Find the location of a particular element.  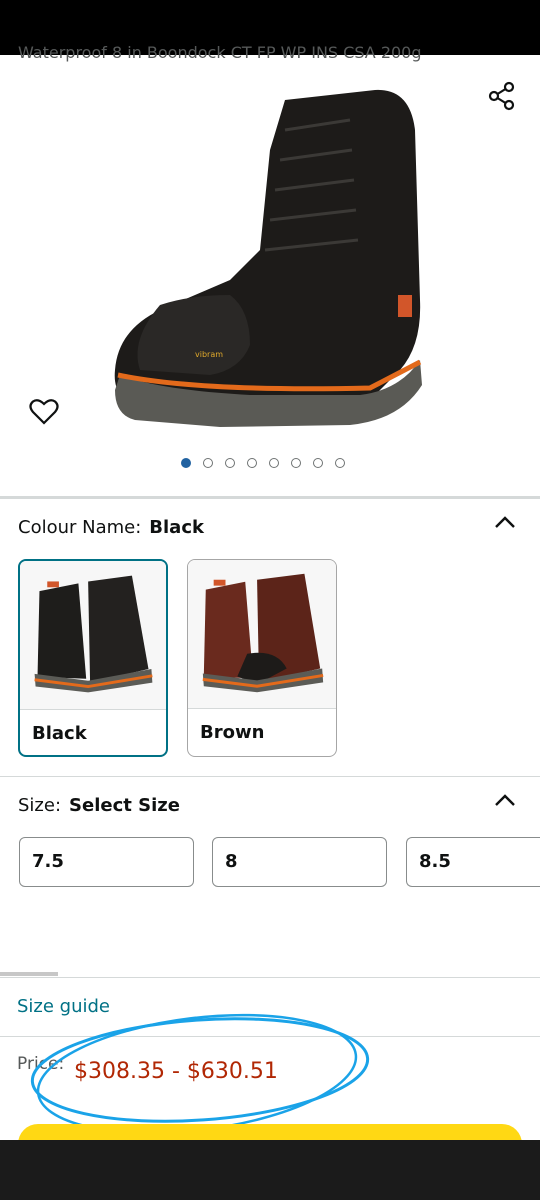

share-icon is located at coordinates (502, 96).